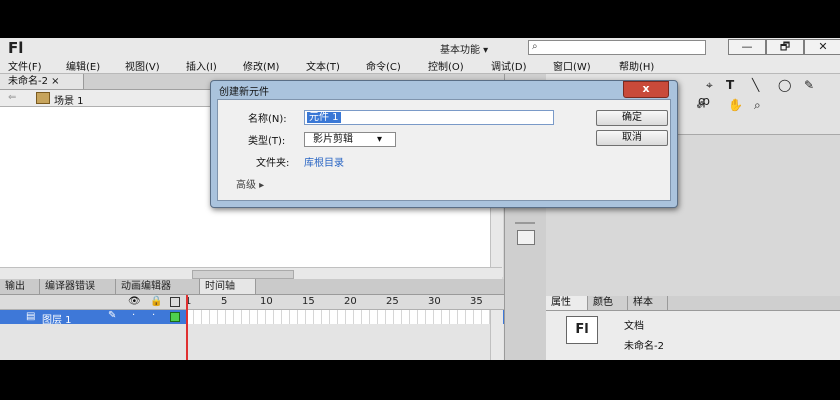 The width and height of the screenshot is (840, 400). I want to click on pencil-tool-icon: ✎, so click(809, 85).